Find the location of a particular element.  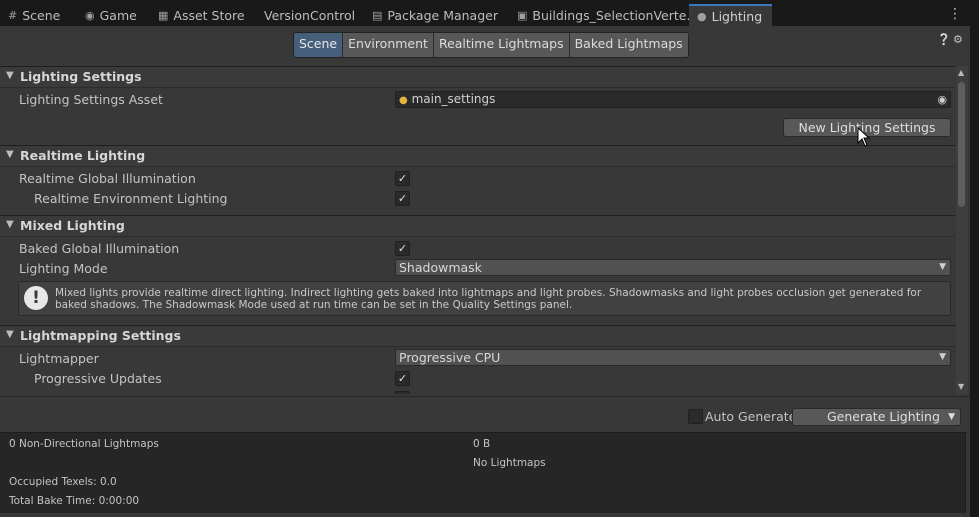

lightmapper-label: Lightmapper is located at coordinates (59, 358).